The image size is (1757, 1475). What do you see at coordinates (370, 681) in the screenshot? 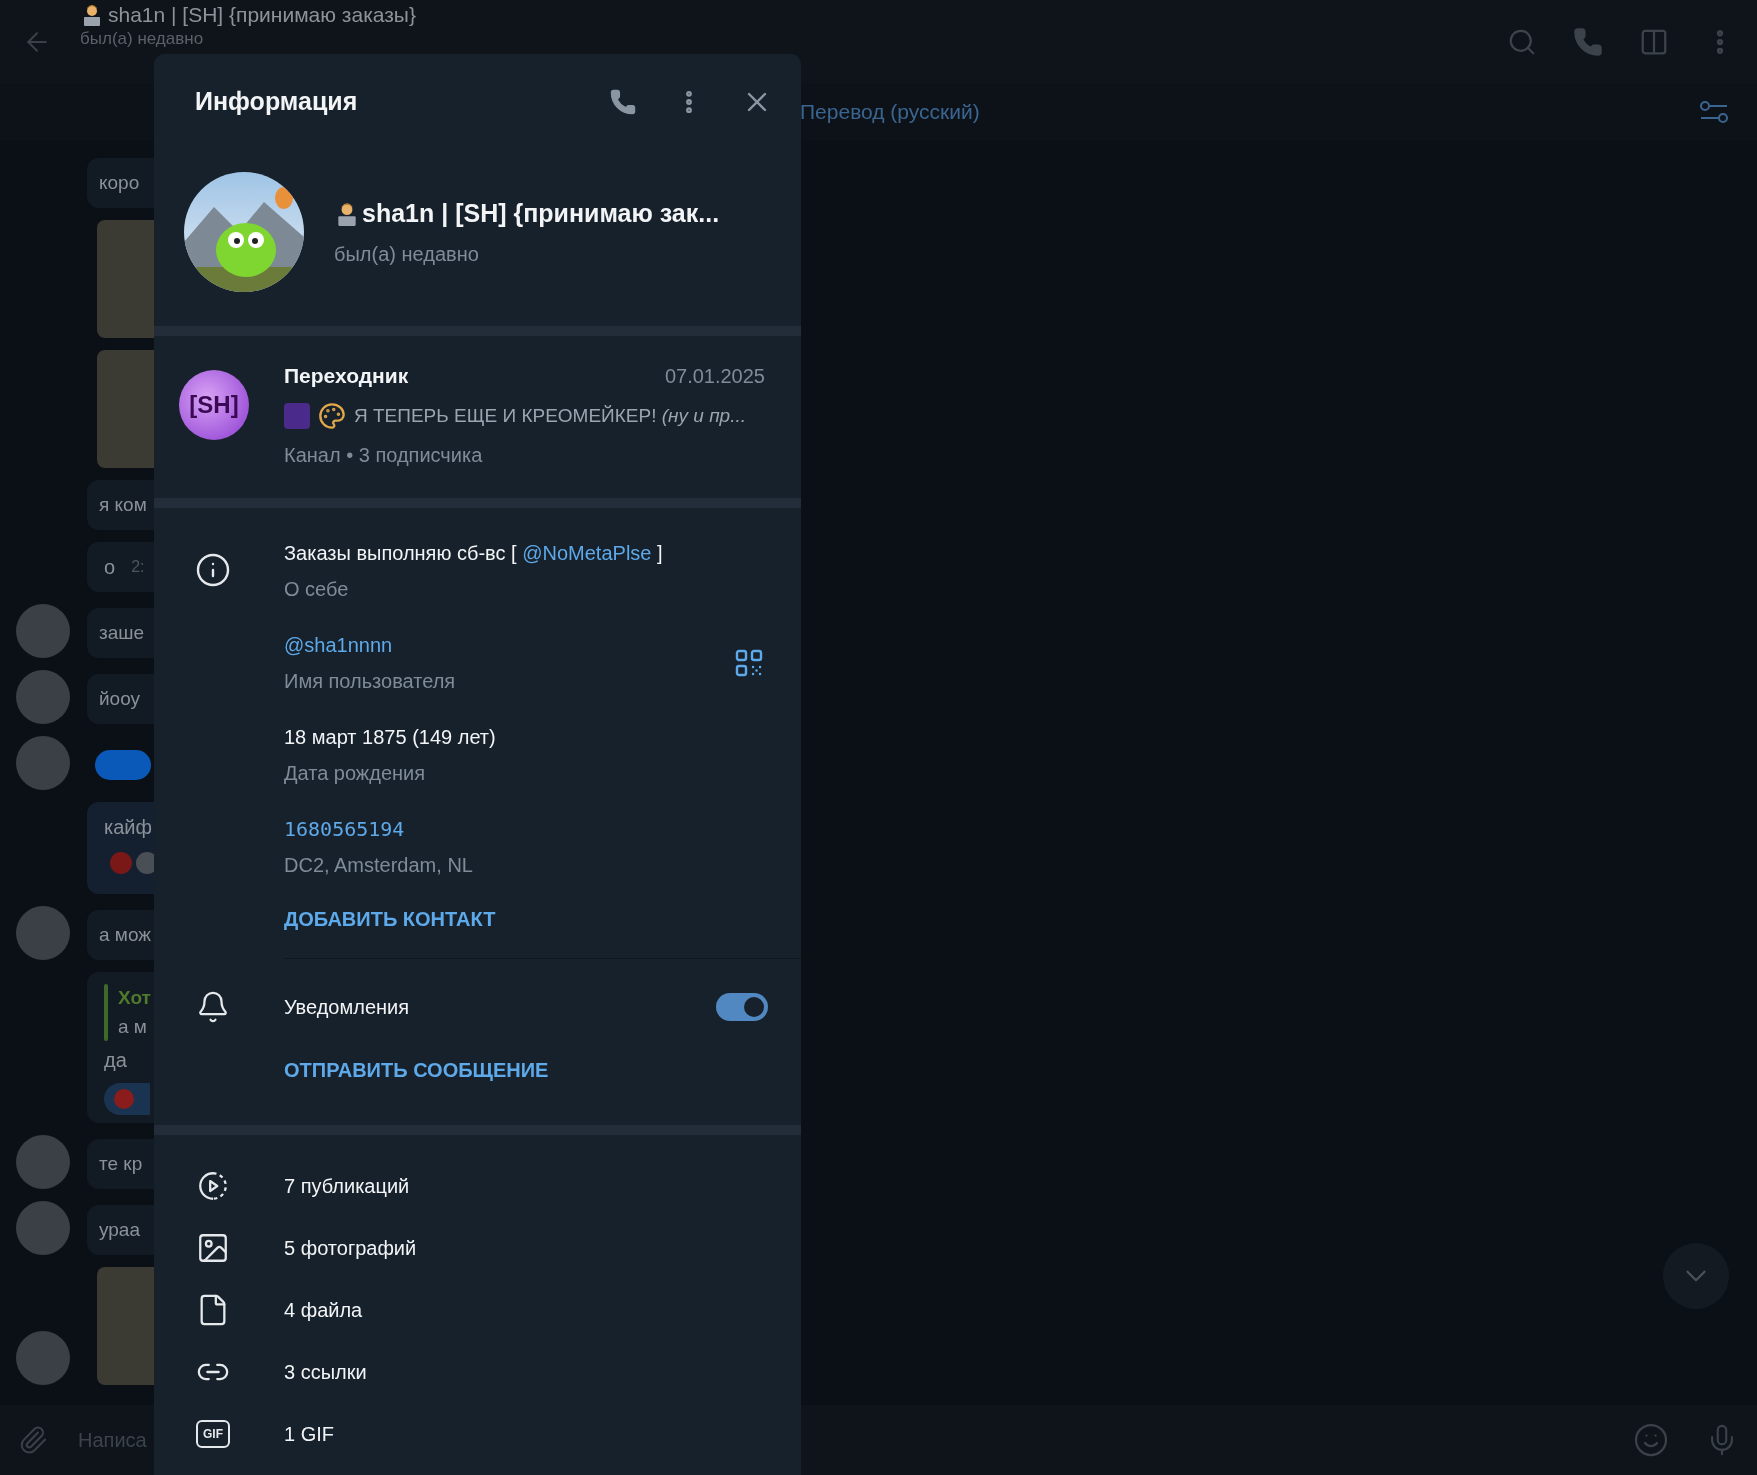
I see `username-label: Имя пользователя` at bounding box center [370, 681].